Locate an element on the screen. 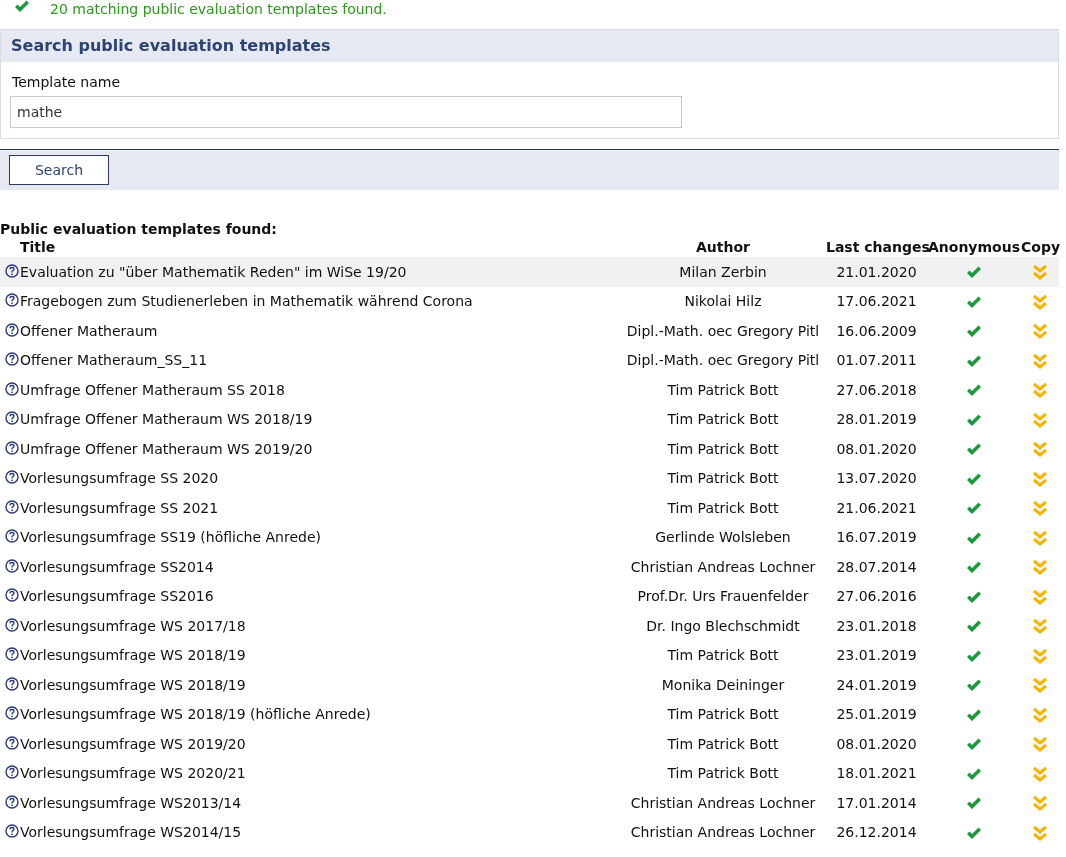  template-title: Vorlesungsumfrage WS 2020/21 is located at coordinates (133, 773).